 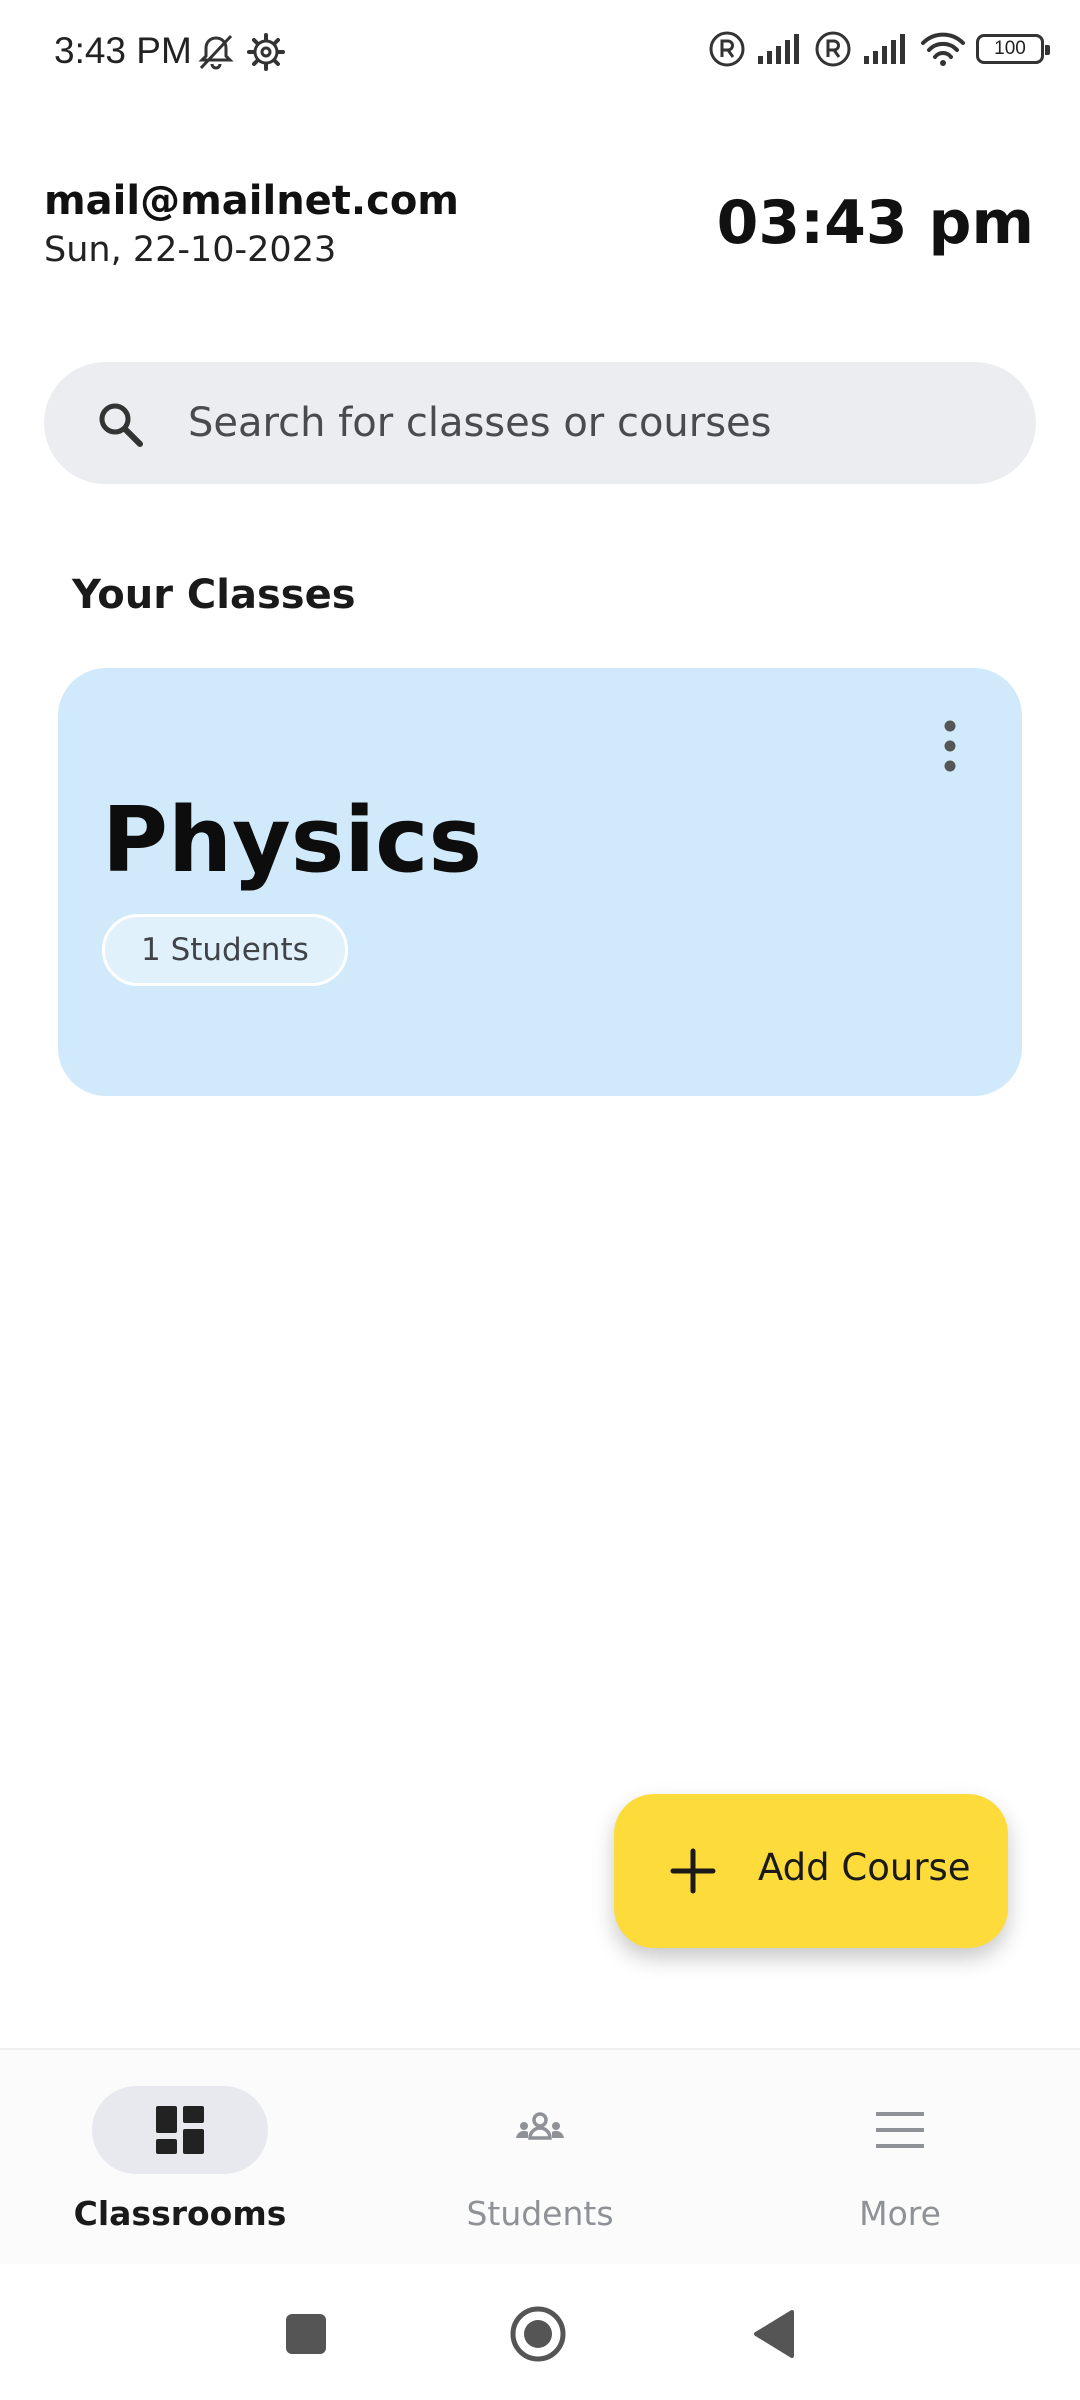 I want to click on dashboard-icon, so click(x=180, y=2130).